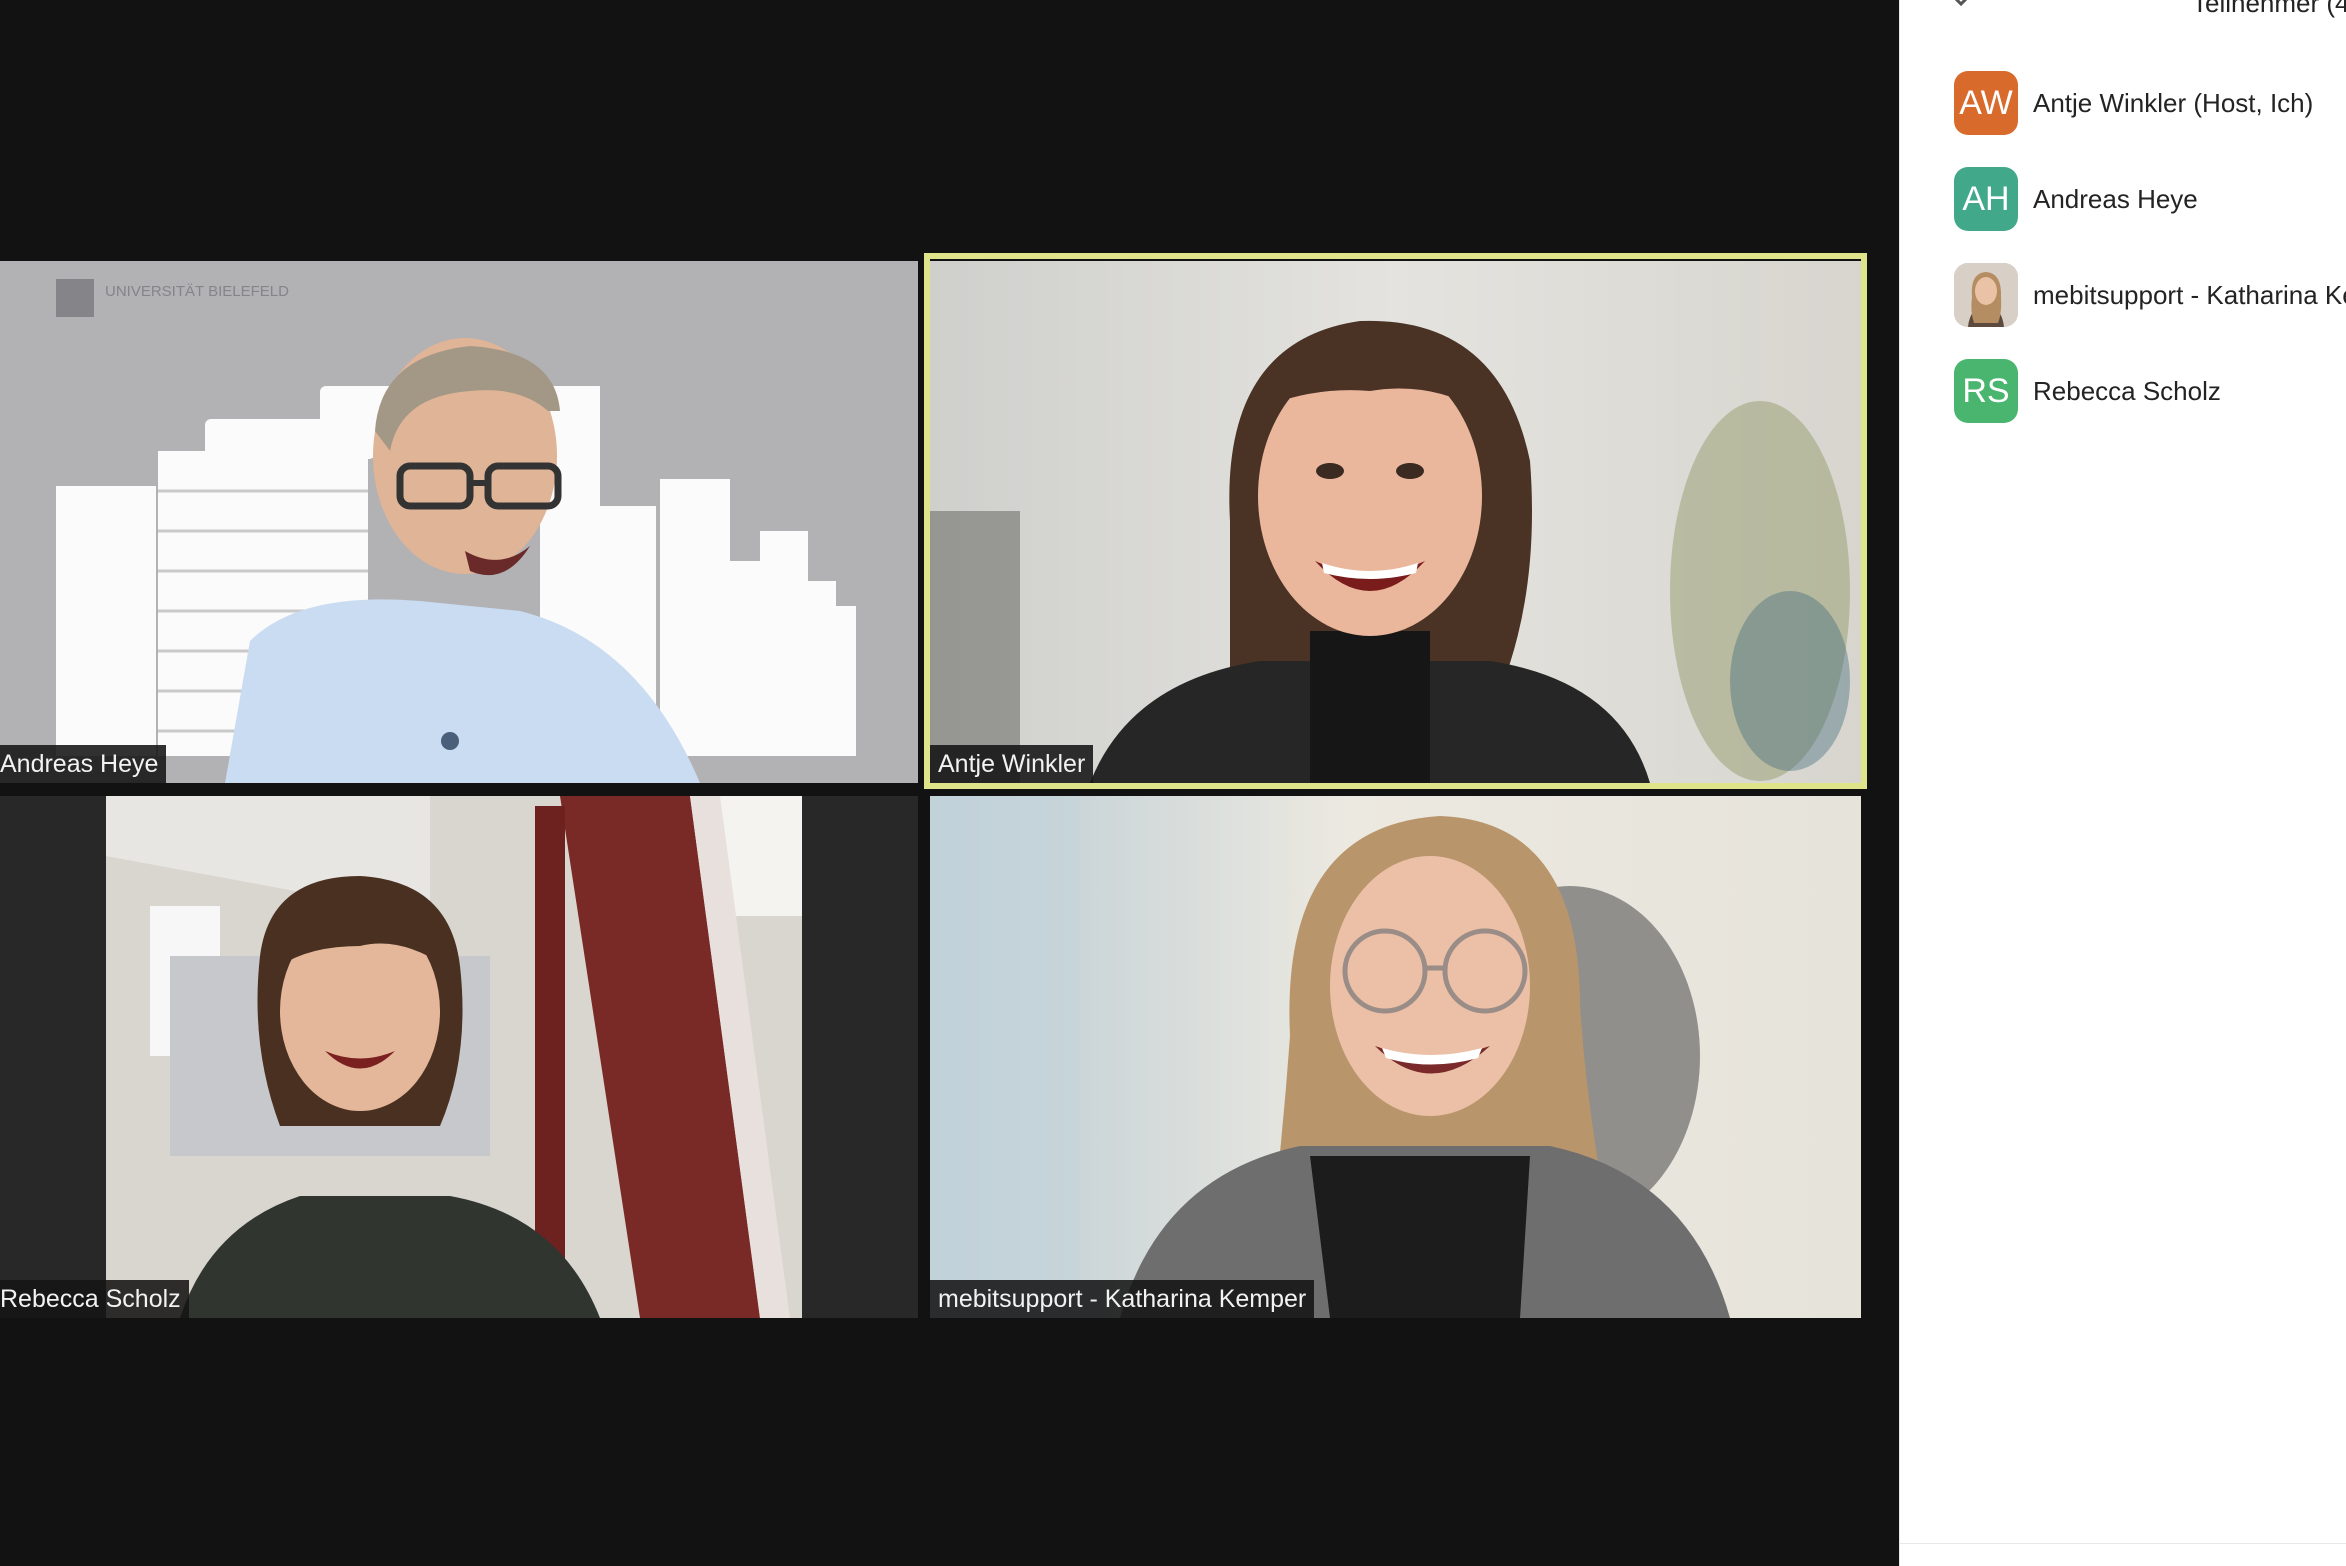  What do you see at coordinates (2123, 1543) in the screenshot?
I see `panel-footer-divider` at bounding box center [2123, 1543].